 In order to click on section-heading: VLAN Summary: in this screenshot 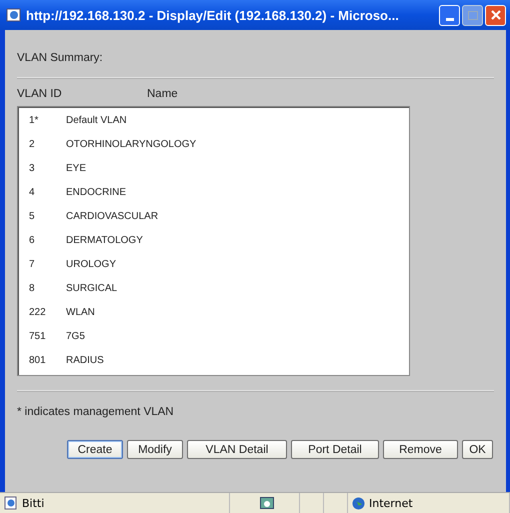, I will do `click(60, 58)`.